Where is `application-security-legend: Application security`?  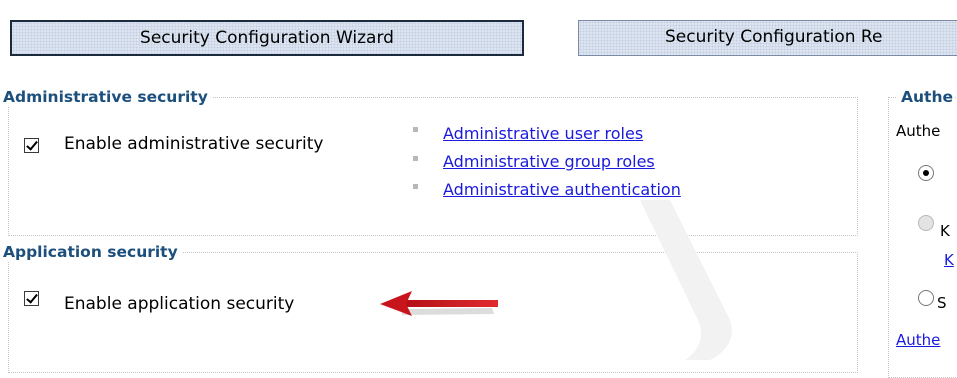
application-security-legend: Application security is located at coordinates (92, 252).